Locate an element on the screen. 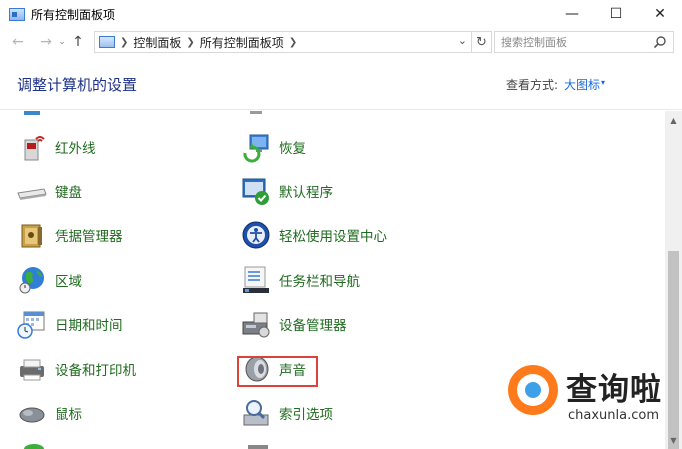  breadcrumb-all-items: 所有控制面板项 is located at coordinates (242, 42).